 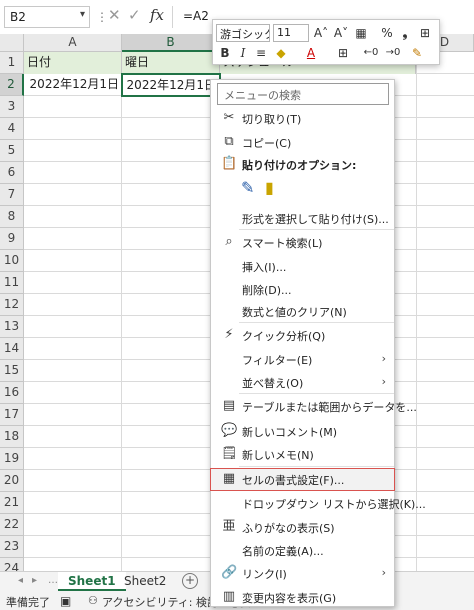 I want to click on row-header-5: 5, so click(x=12, y=151).